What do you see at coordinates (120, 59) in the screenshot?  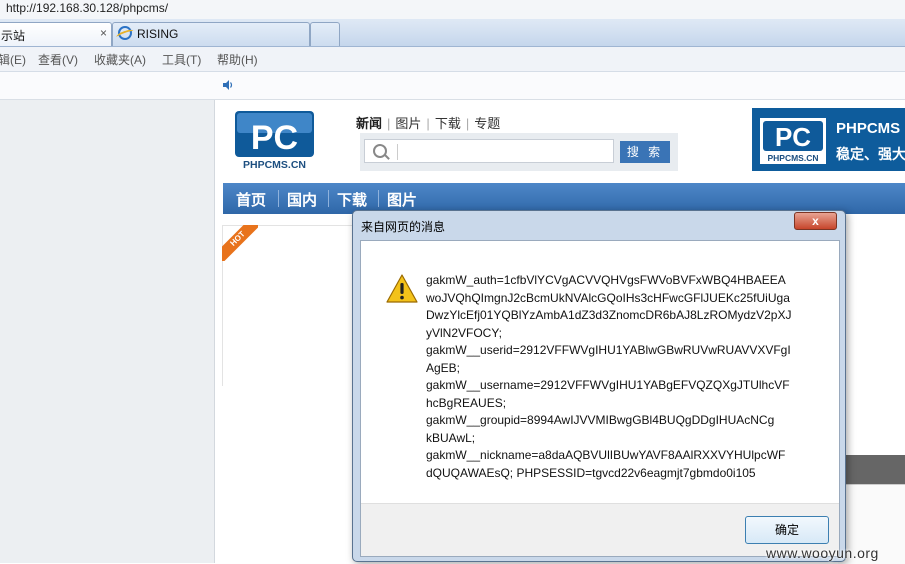 I see `menu-favorites: 收藏夹(A)` at bounding box center [120, 59].